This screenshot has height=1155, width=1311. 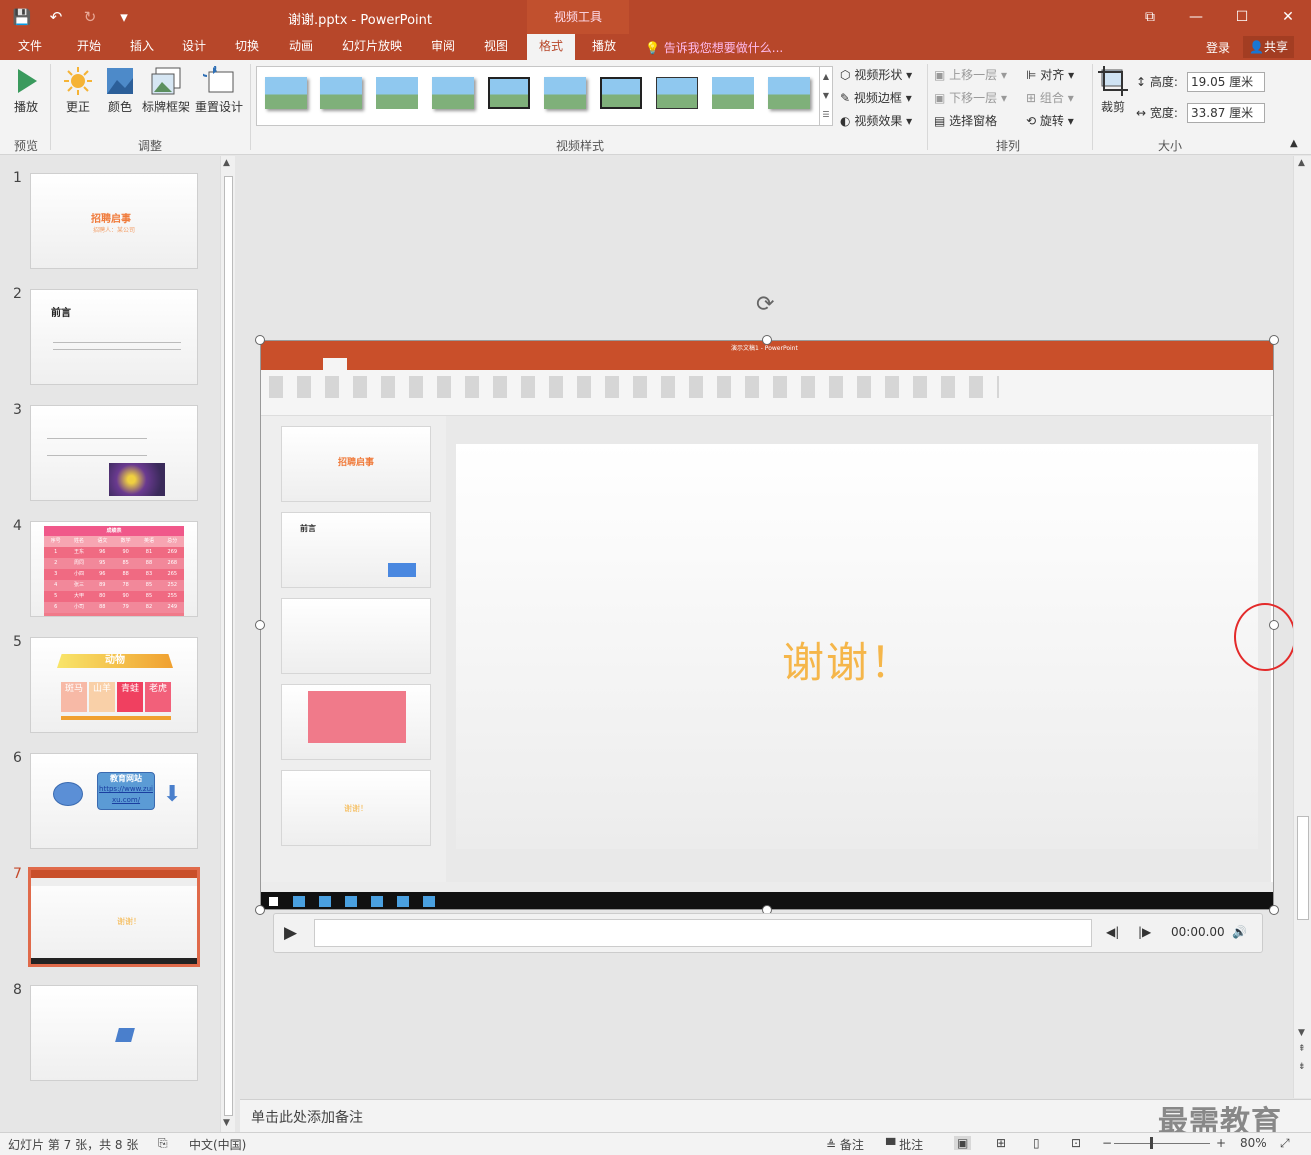 I want to click on share-button: 👤共享, so click(x=1268, y=47).